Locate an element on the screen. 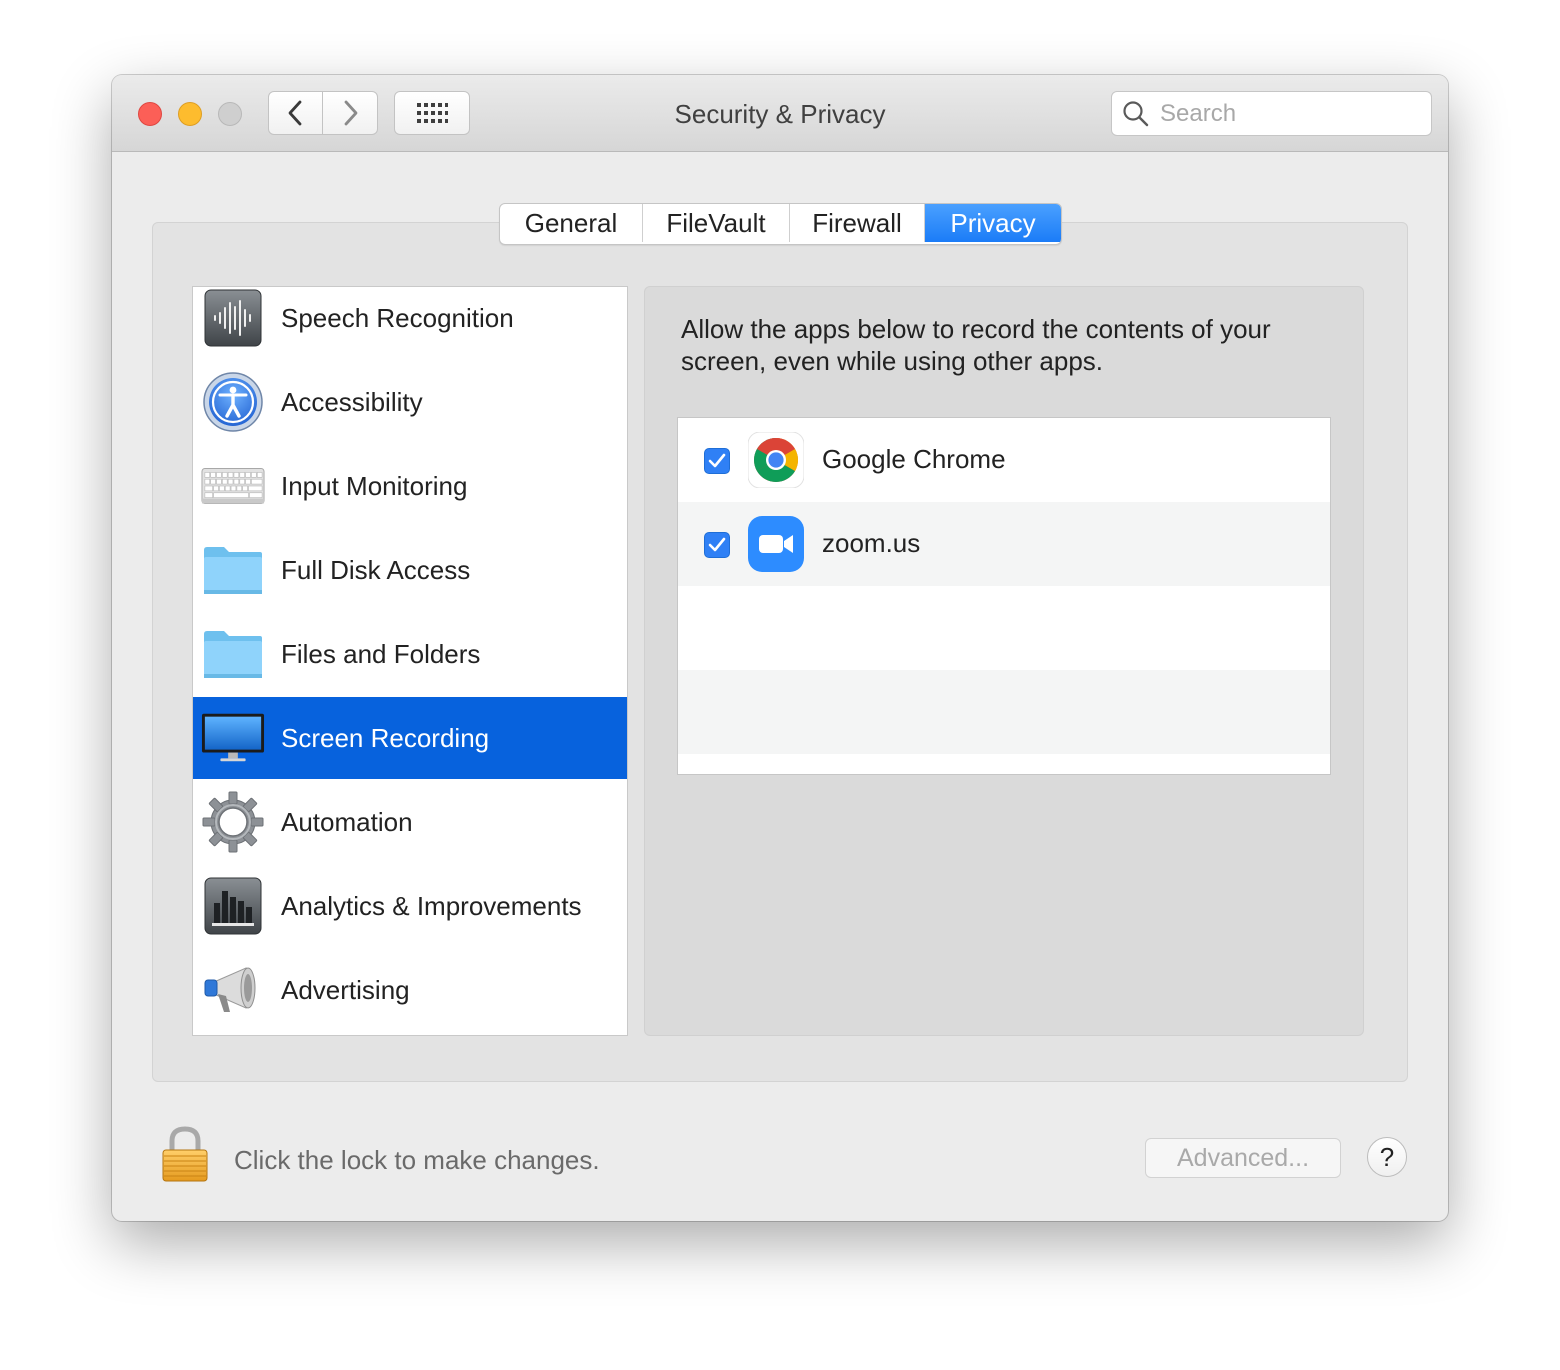 The width and height of the screenshot is (1560, 1370). chrome-icon is located at coordinates (776, 460).